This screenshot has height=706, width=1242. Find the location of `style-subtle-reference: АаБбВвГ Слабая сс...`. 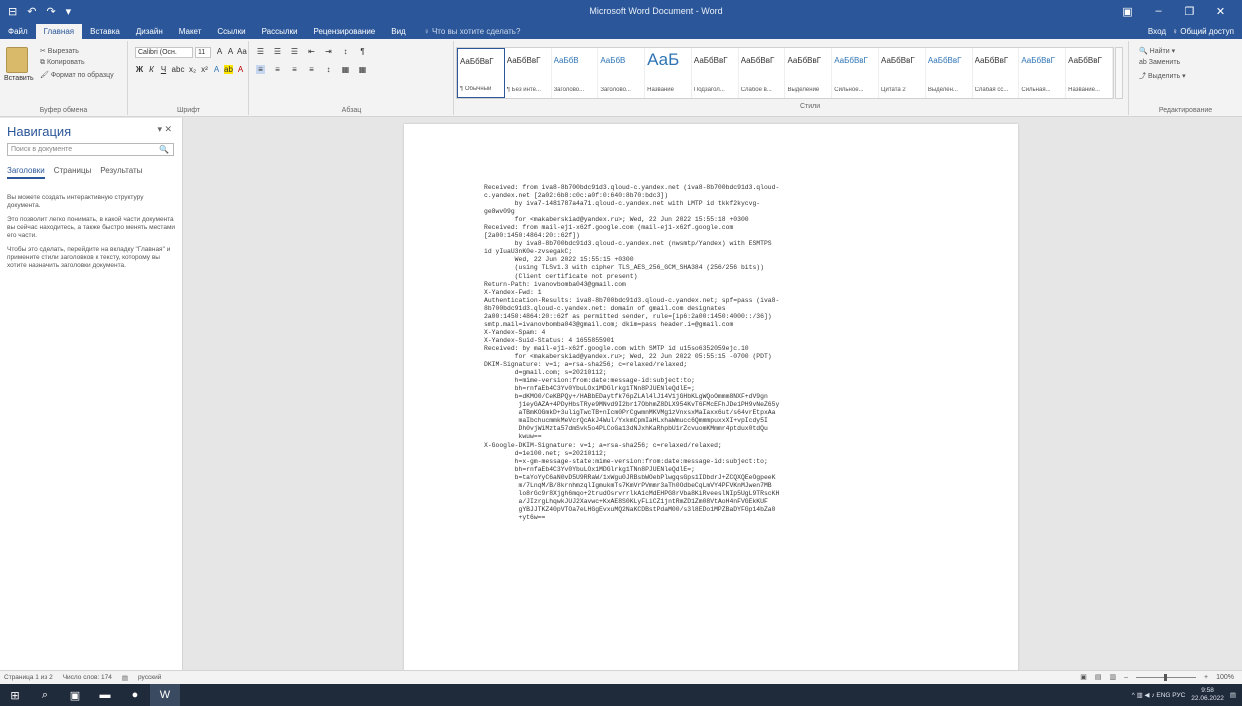

style-subtle-reference: АаБбВвГ Слабая сс... is located at coordinates (996, 73).